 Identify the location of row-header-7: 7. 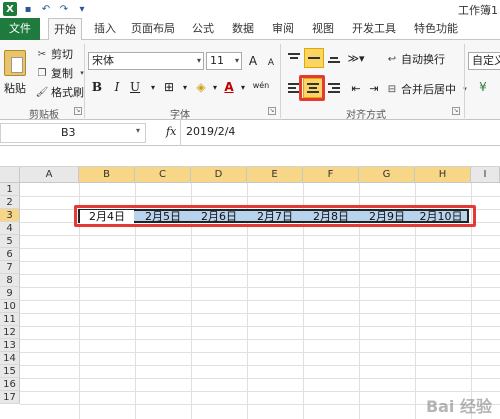
(10, 267).